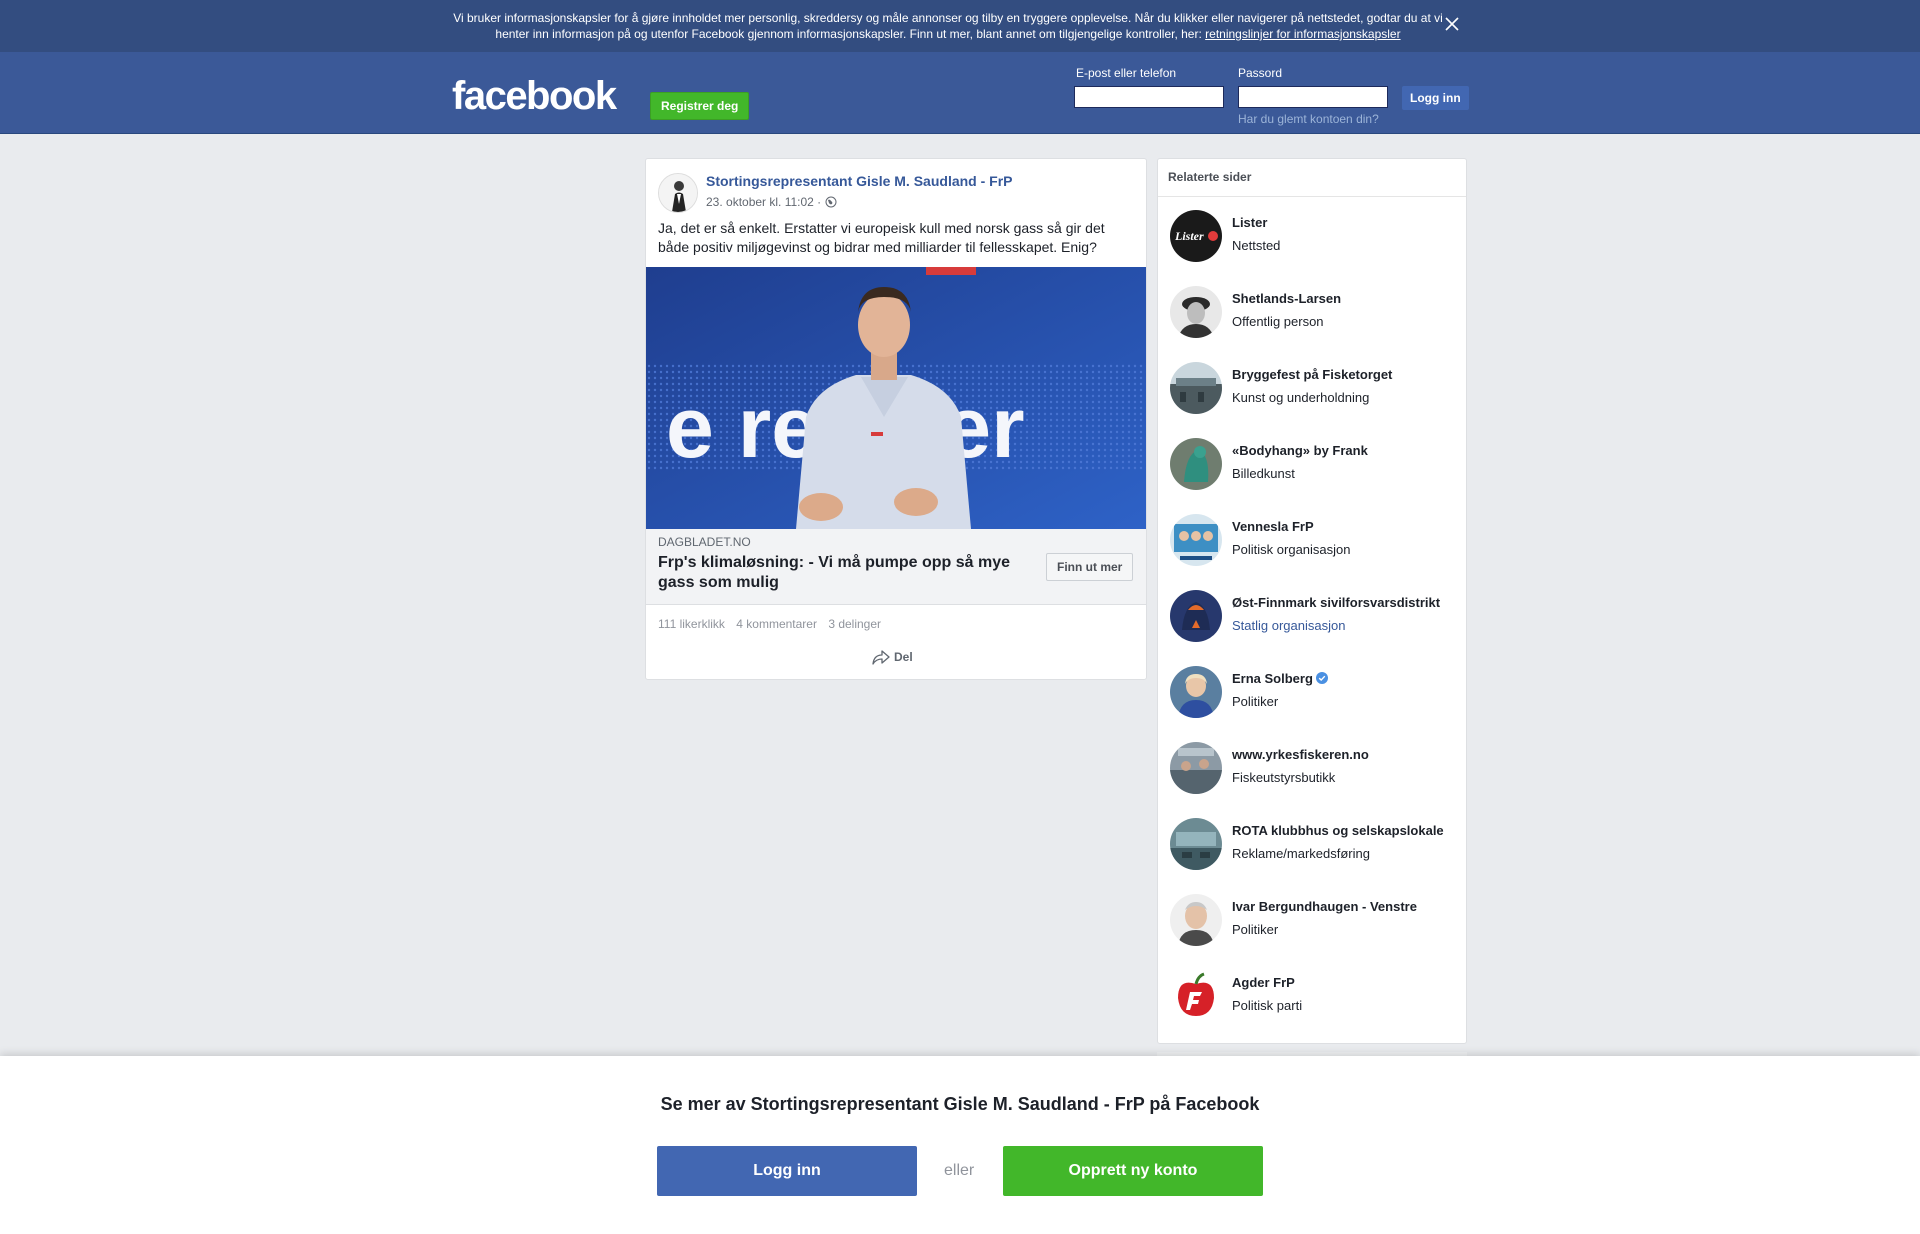 This screenshot has height=1234, width=1920. What do you see at coordinates (691, 624) in the screenshot?
I see `likes-count: 111 likerklikk` at bounding box center [691, 624].